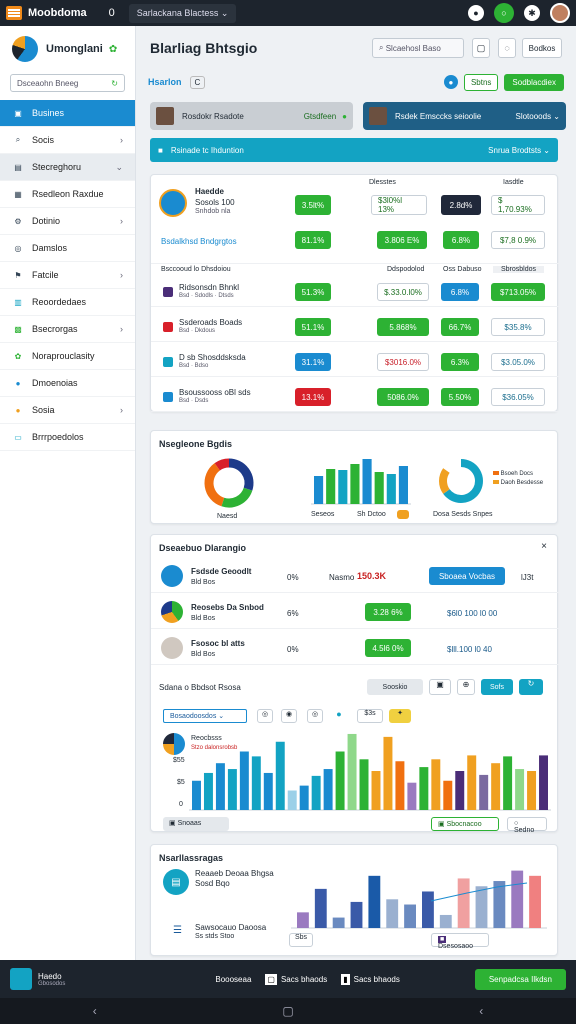  What do you see at coordinates (542, 48) in the screenshot?
I see `header-select: Bodkos` at bounding box center [542, 48].